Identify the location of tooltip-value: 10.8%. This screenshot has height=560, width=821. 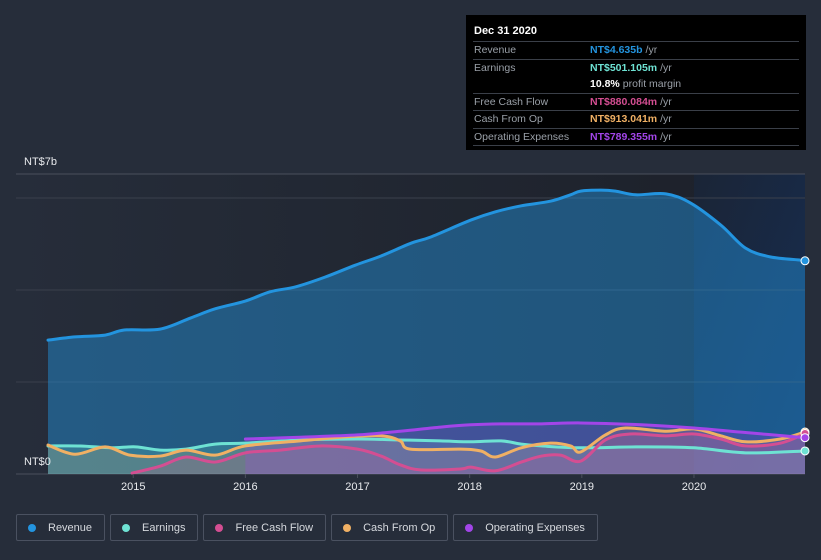
(605, 84).